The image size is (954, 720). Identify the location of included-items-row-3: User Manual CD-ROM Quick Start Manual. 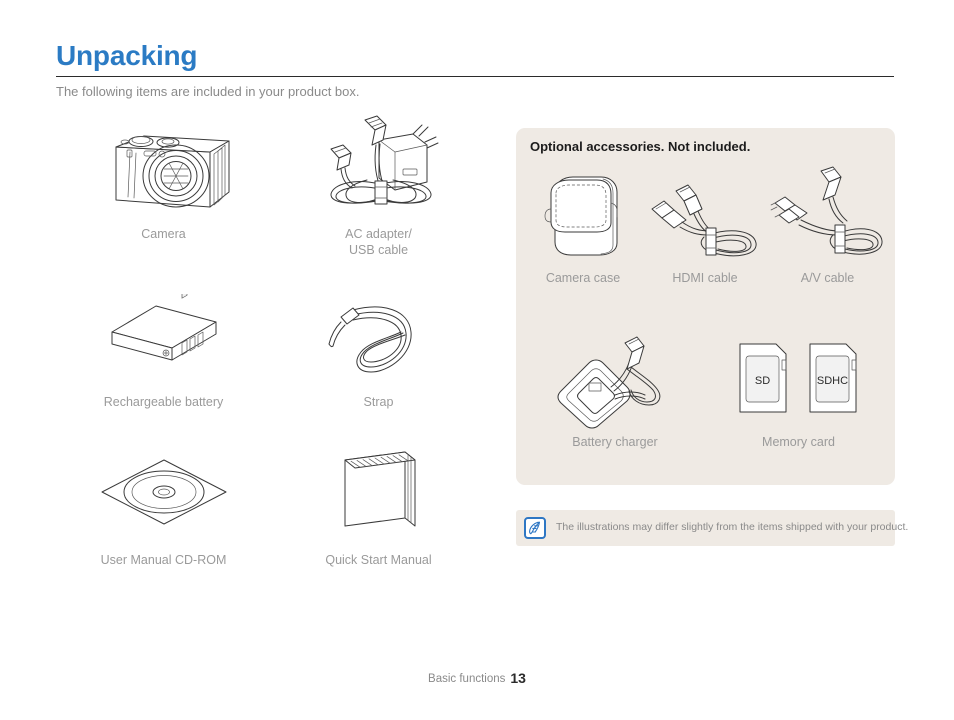
(271, 503).